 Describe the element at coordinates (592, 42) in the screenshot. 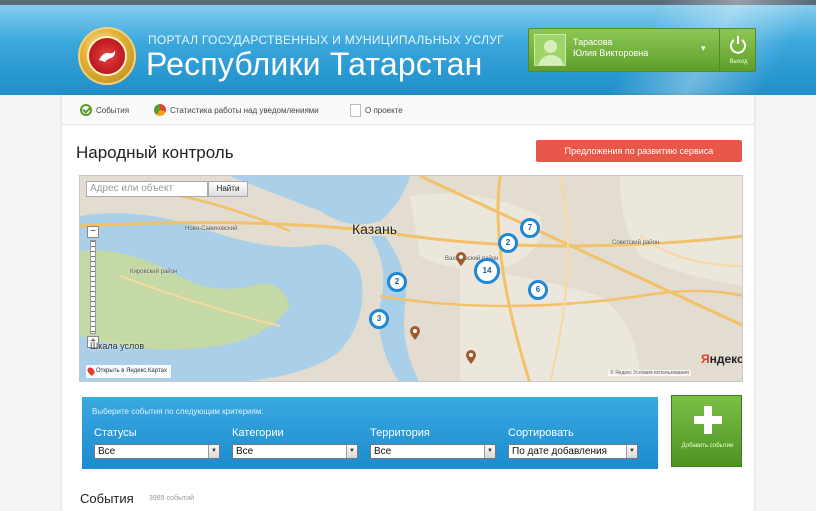

I see `user-surname: Тарасова` at that location.